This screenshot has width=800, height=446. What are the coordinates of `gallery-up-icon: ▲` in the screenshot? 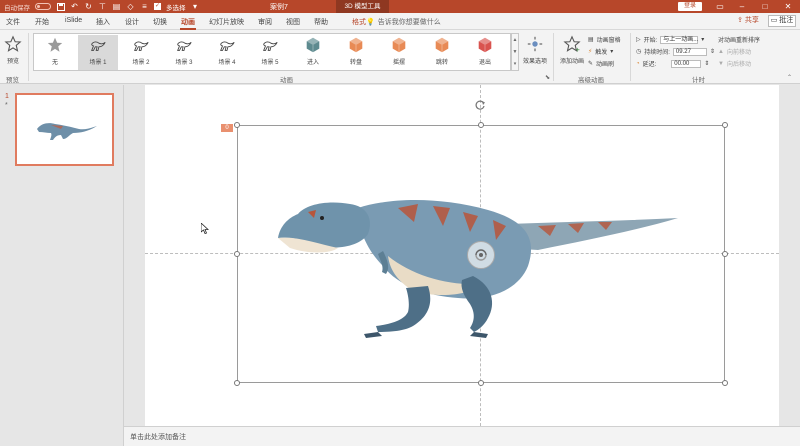 It's located at (515, 40).